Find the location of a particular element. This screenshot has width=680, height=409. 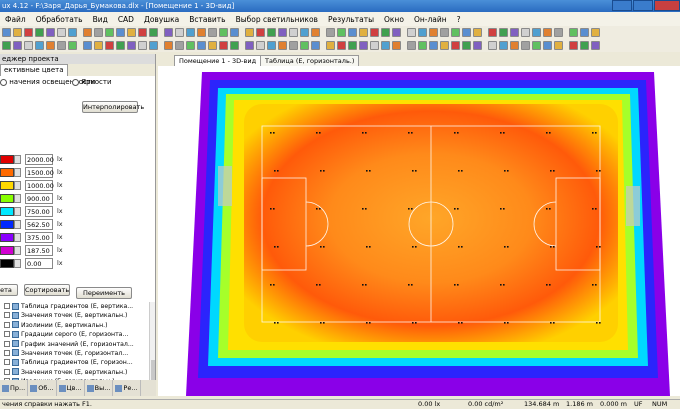

brightness-radio is located at coordinates (75, 82).